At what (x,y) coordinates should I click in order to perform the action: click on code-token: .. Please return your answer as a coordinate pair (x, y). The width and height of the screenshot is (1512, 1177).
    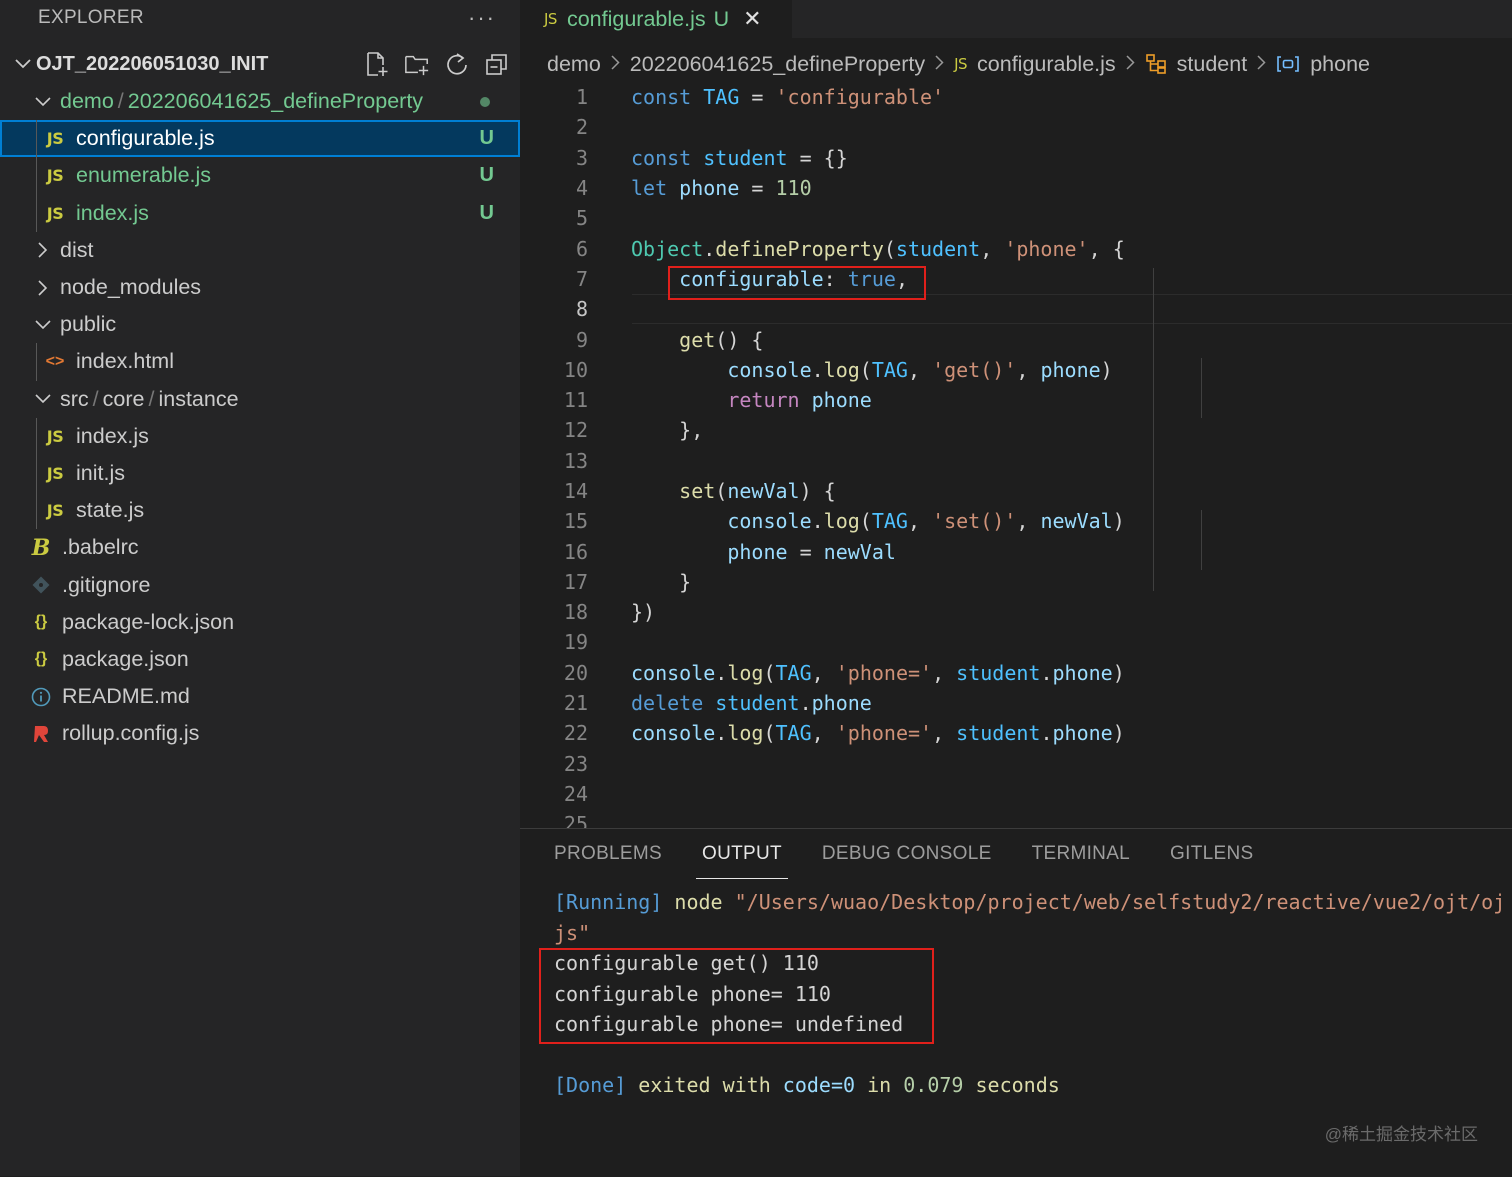
    Looking at the image, I should click on (721, 733).